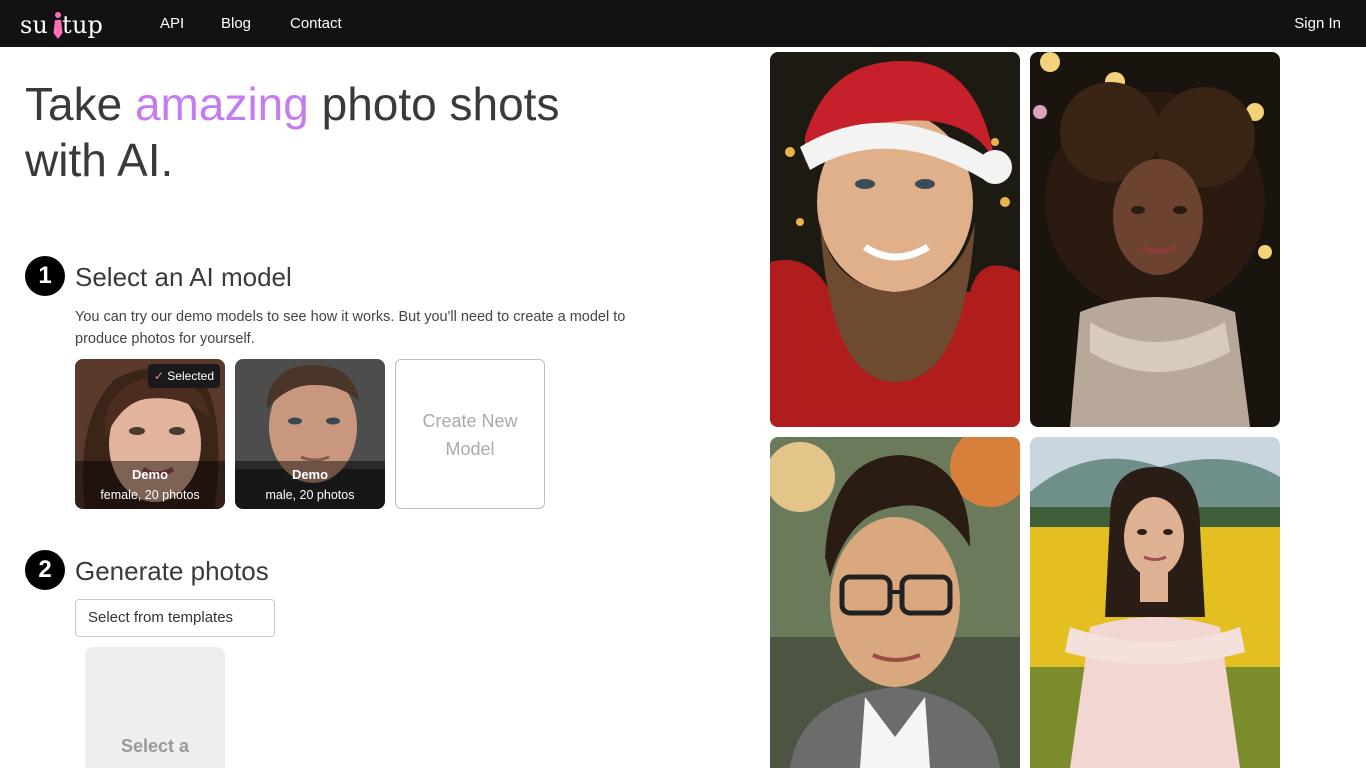 The width and height of the screenshot is (1366, 768). I want to click on template-card-label: Select a, so click(155, 746).